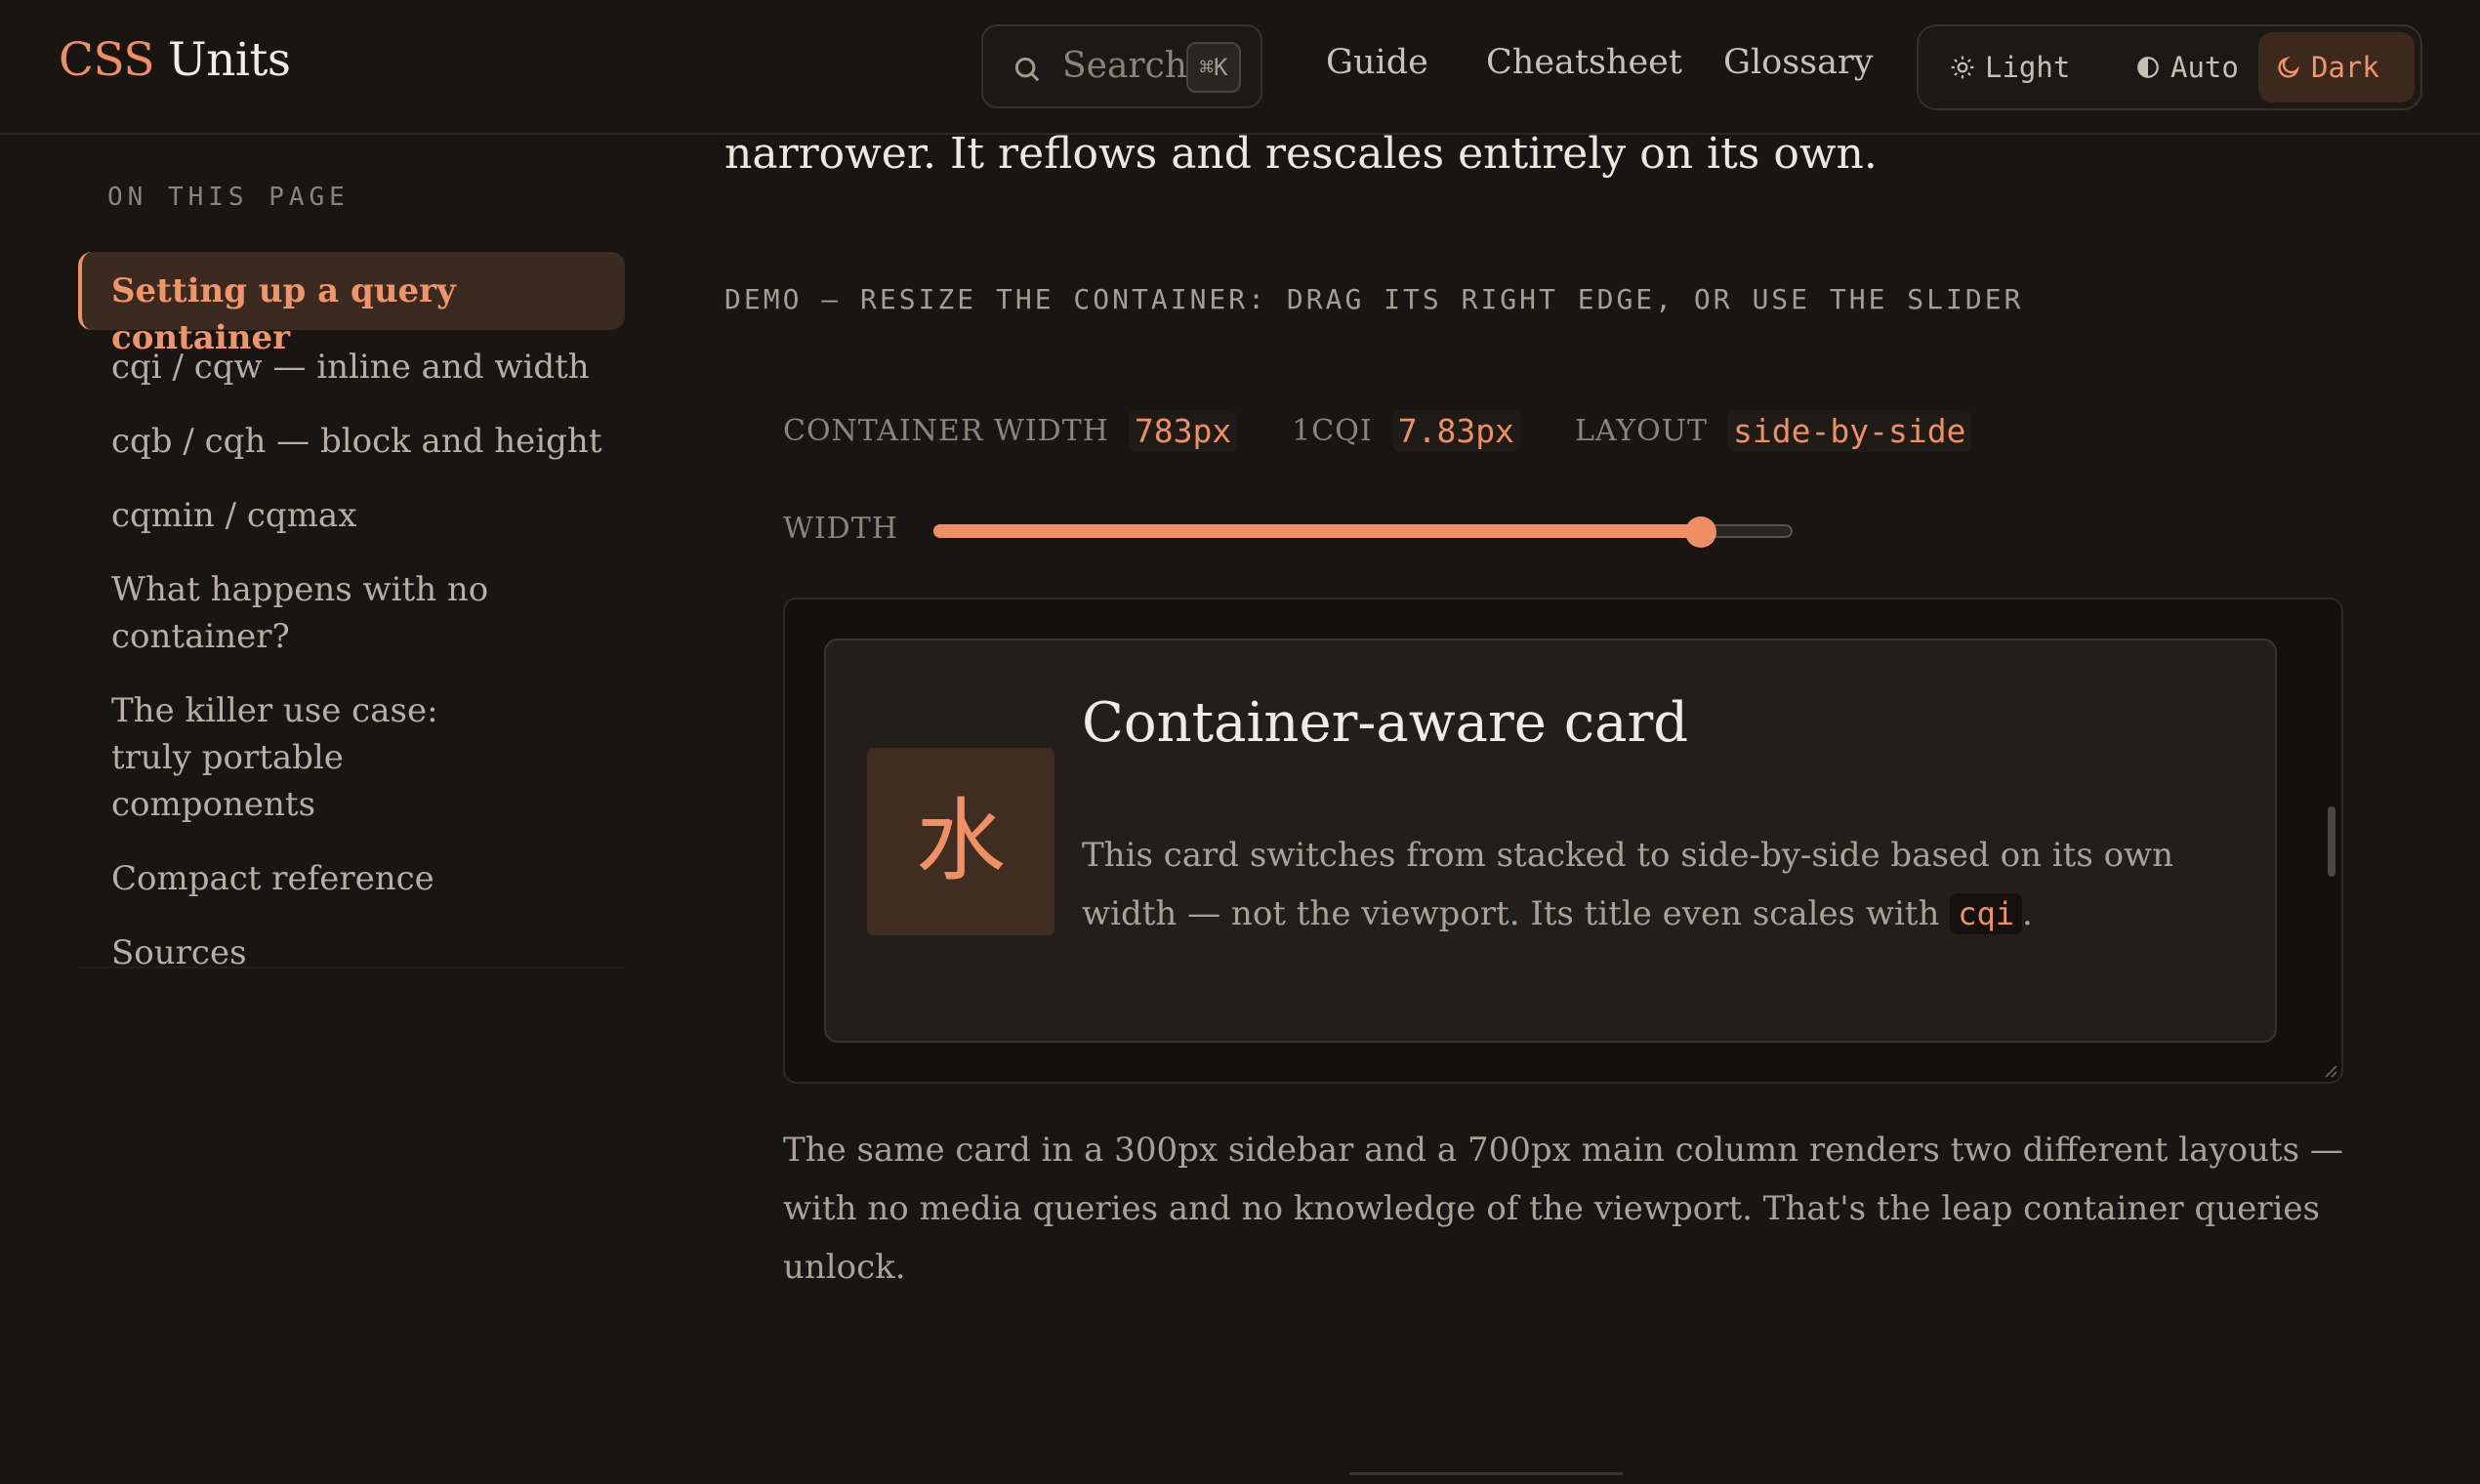 Image resolution: width=2480 pixels, height=1484 pixels. What do you see at coordinates (2204, 68) in the screenshot?
I see `theme-auto-label: Auto` at bounding box center [2204, 68].